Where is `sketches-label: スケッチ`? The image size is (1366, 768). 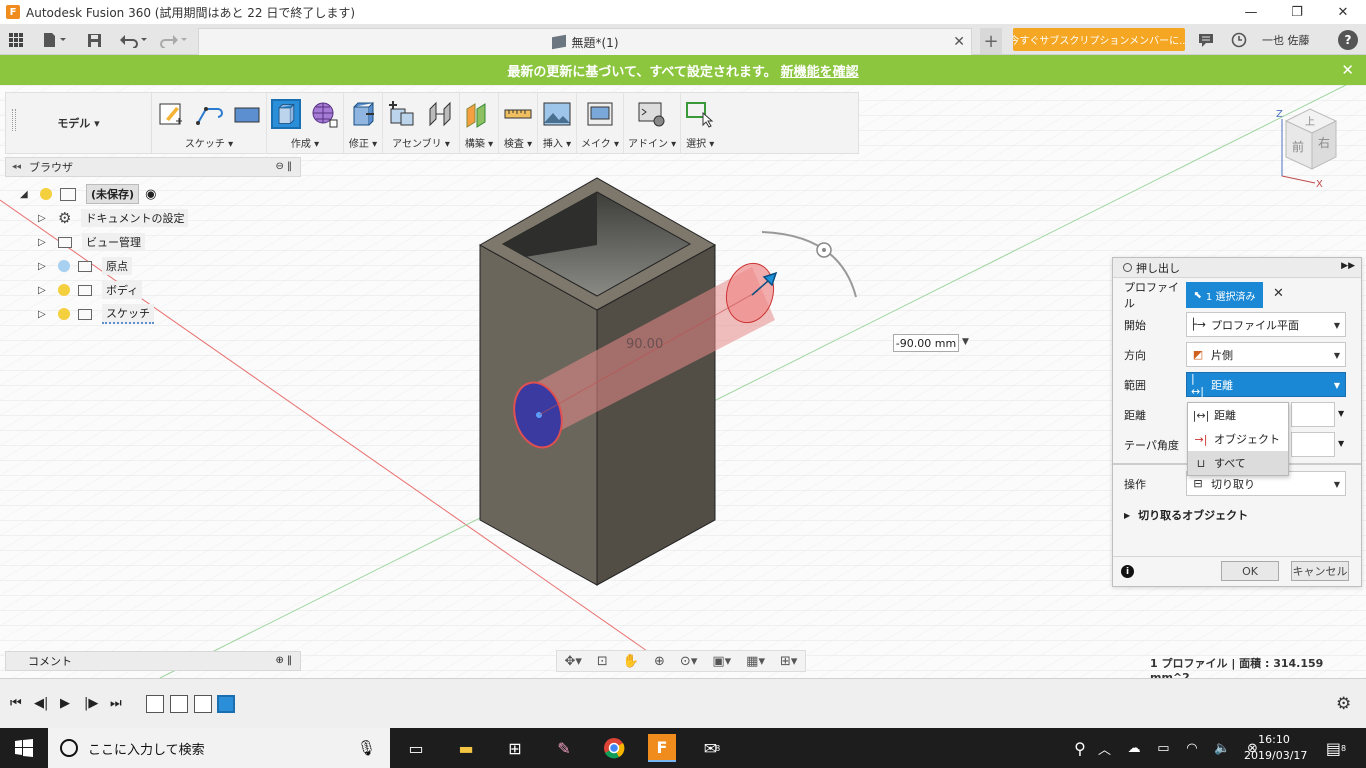
sketches-label: スケッチ is located at coordinates (128, 314).